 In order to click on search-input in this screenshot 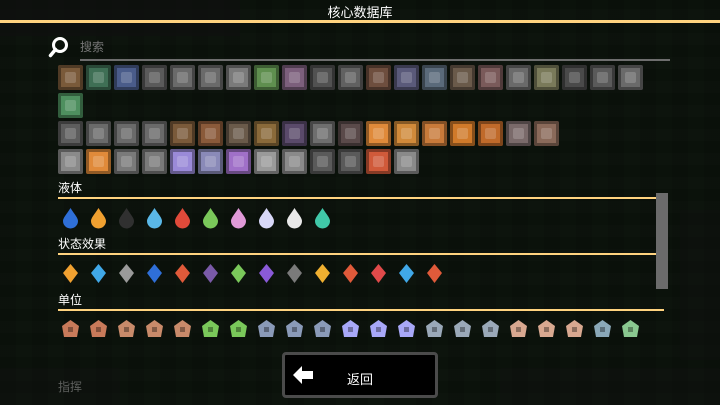, I will do `click(375, 47)`.